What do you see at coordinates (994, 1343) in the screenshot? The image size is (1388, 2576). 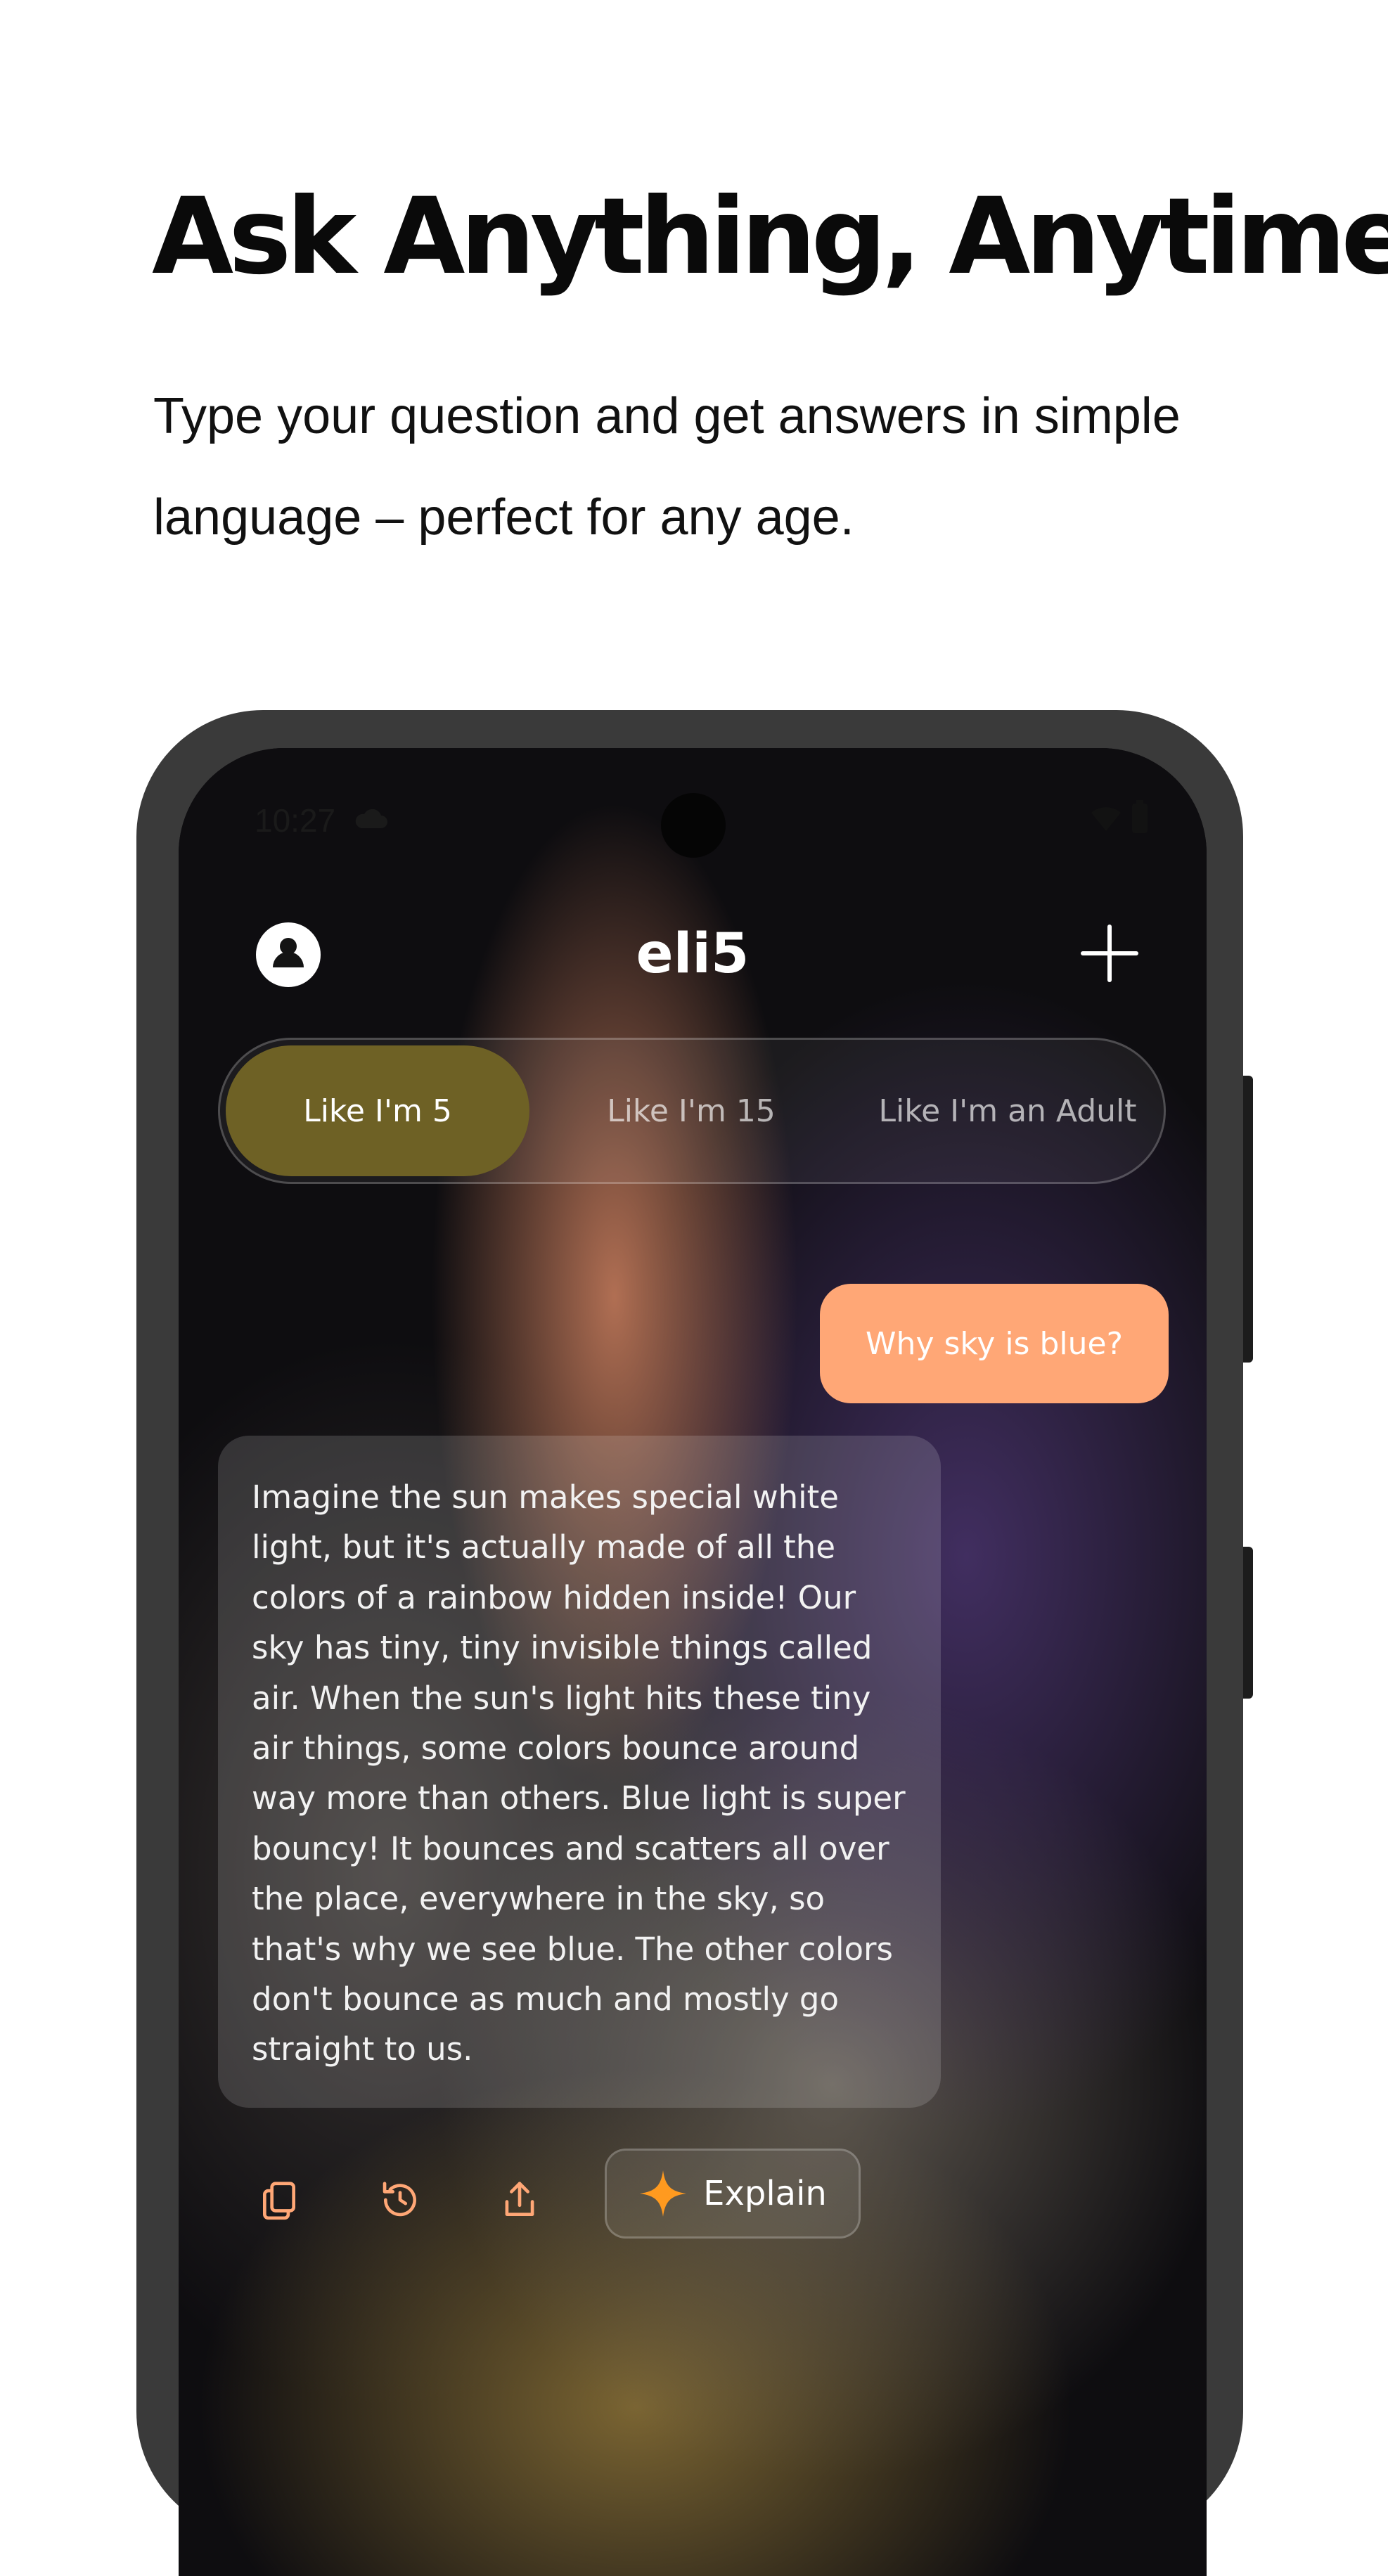 I see `user-question-bubble: Why sky is blue?` at bounding box center [994, 1343].